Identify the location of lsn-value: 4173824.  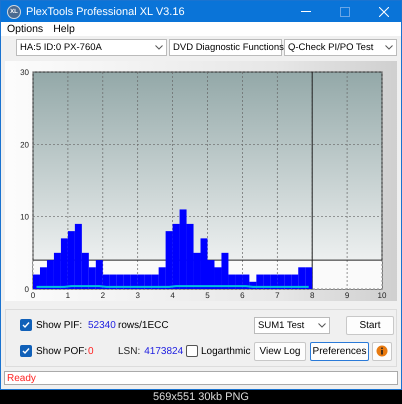
(164, 351).